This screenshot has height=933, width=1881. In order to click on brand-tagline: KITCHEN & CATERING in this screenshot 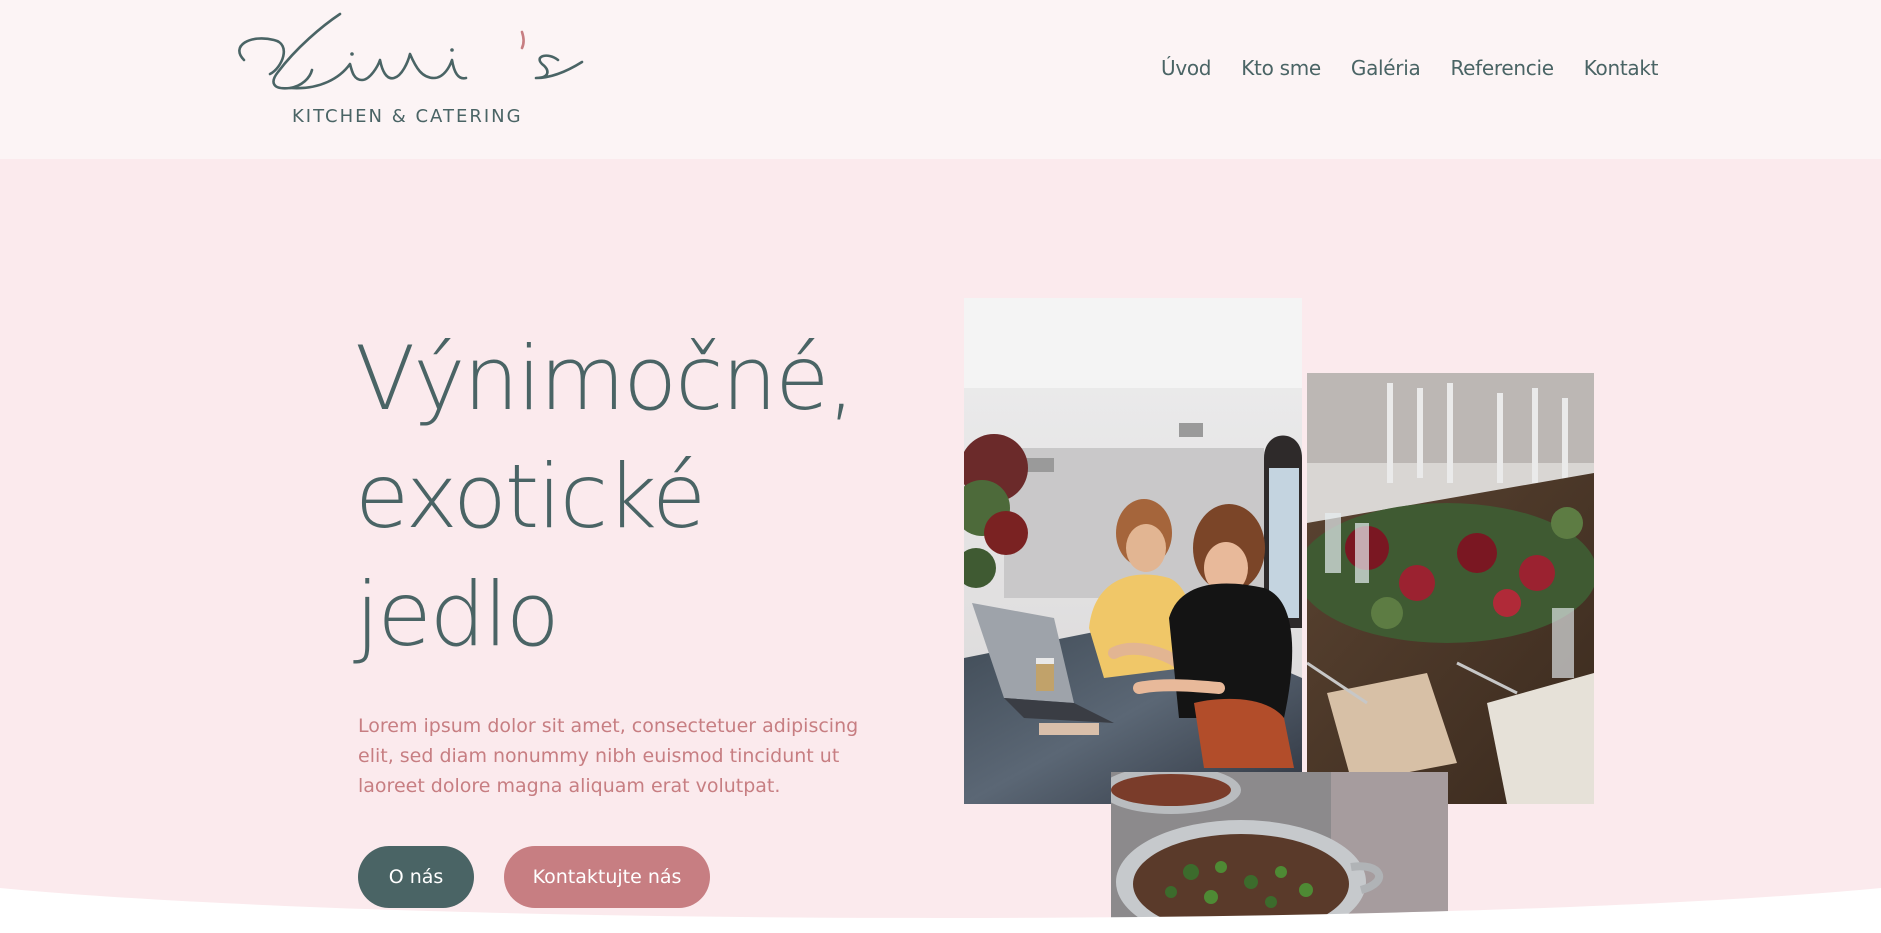, I will do `click(407, 116)`.